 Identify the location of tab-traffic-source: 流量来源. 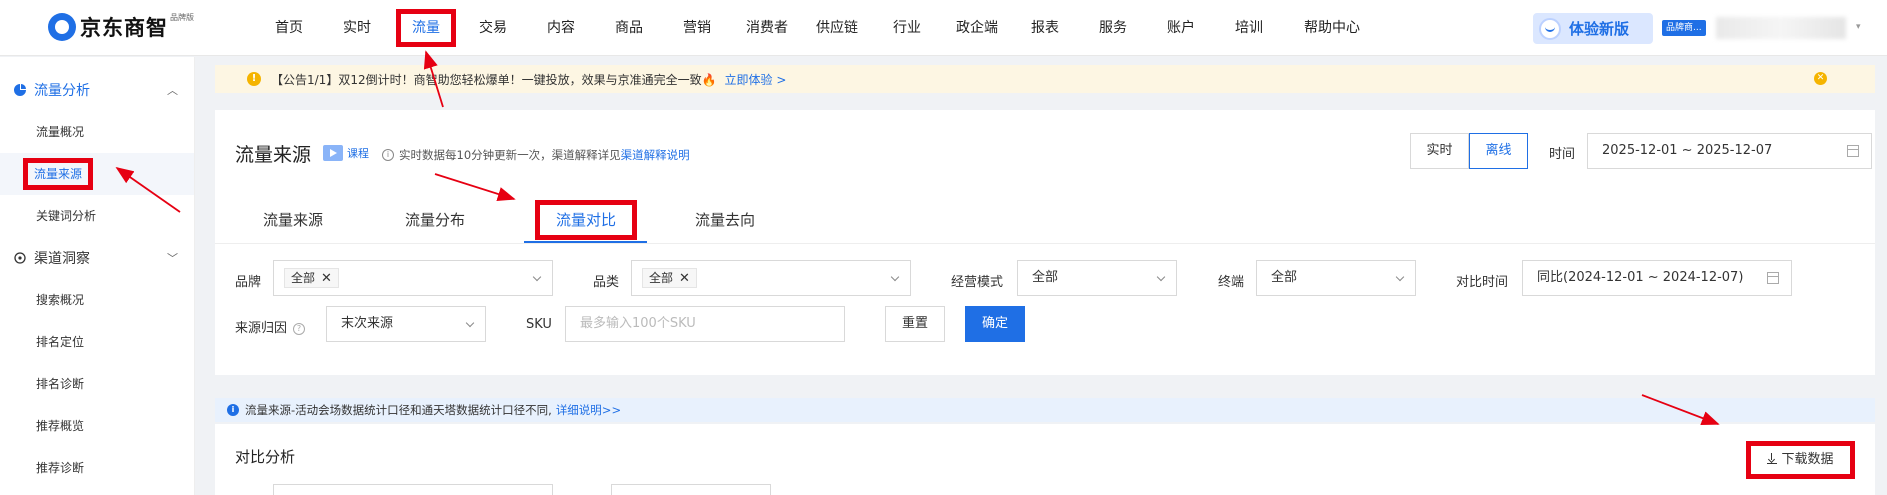
(293, 222).